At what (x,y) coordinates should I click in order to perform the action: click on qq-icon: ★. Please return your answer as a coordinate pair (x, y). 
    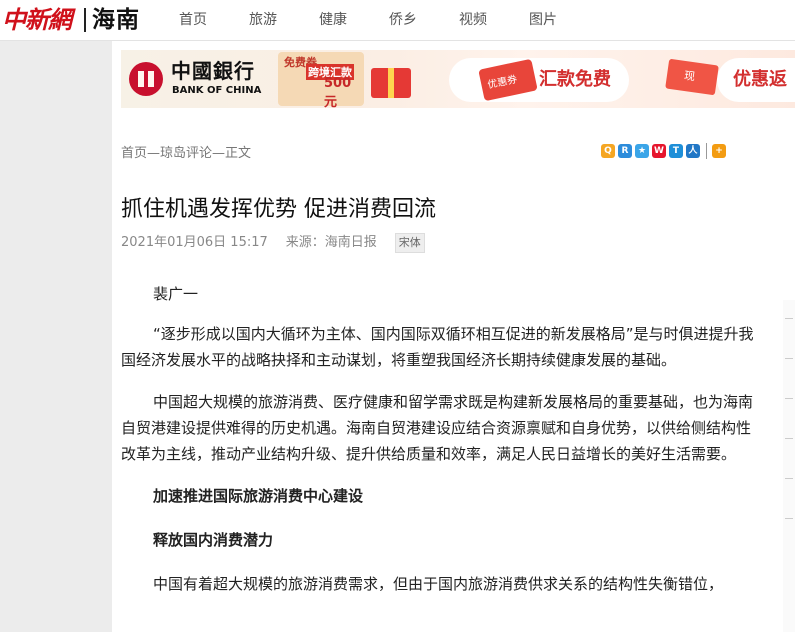
    Looking at the image, I should click on (642, 151).